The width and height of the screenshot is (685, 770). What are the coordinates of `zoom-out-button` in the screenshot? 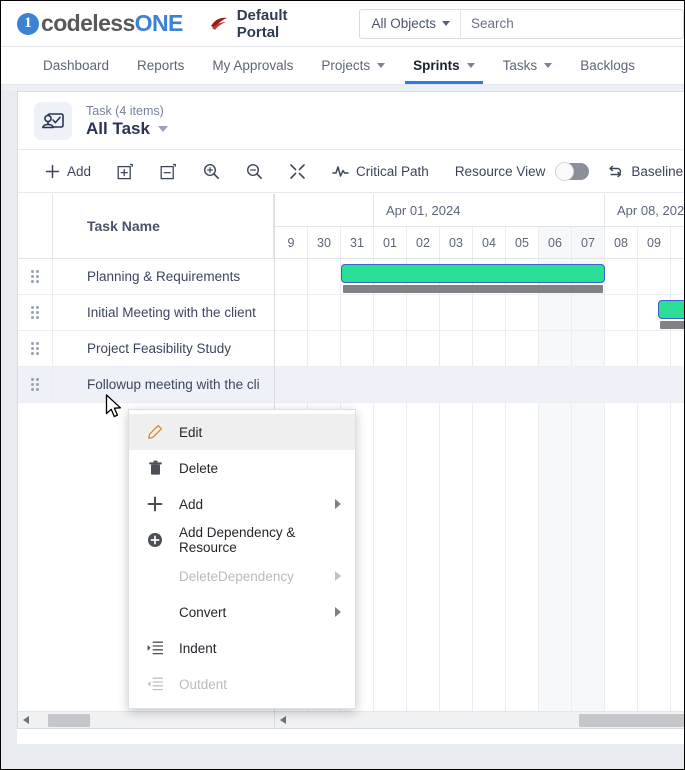 It's located at (254, 171).